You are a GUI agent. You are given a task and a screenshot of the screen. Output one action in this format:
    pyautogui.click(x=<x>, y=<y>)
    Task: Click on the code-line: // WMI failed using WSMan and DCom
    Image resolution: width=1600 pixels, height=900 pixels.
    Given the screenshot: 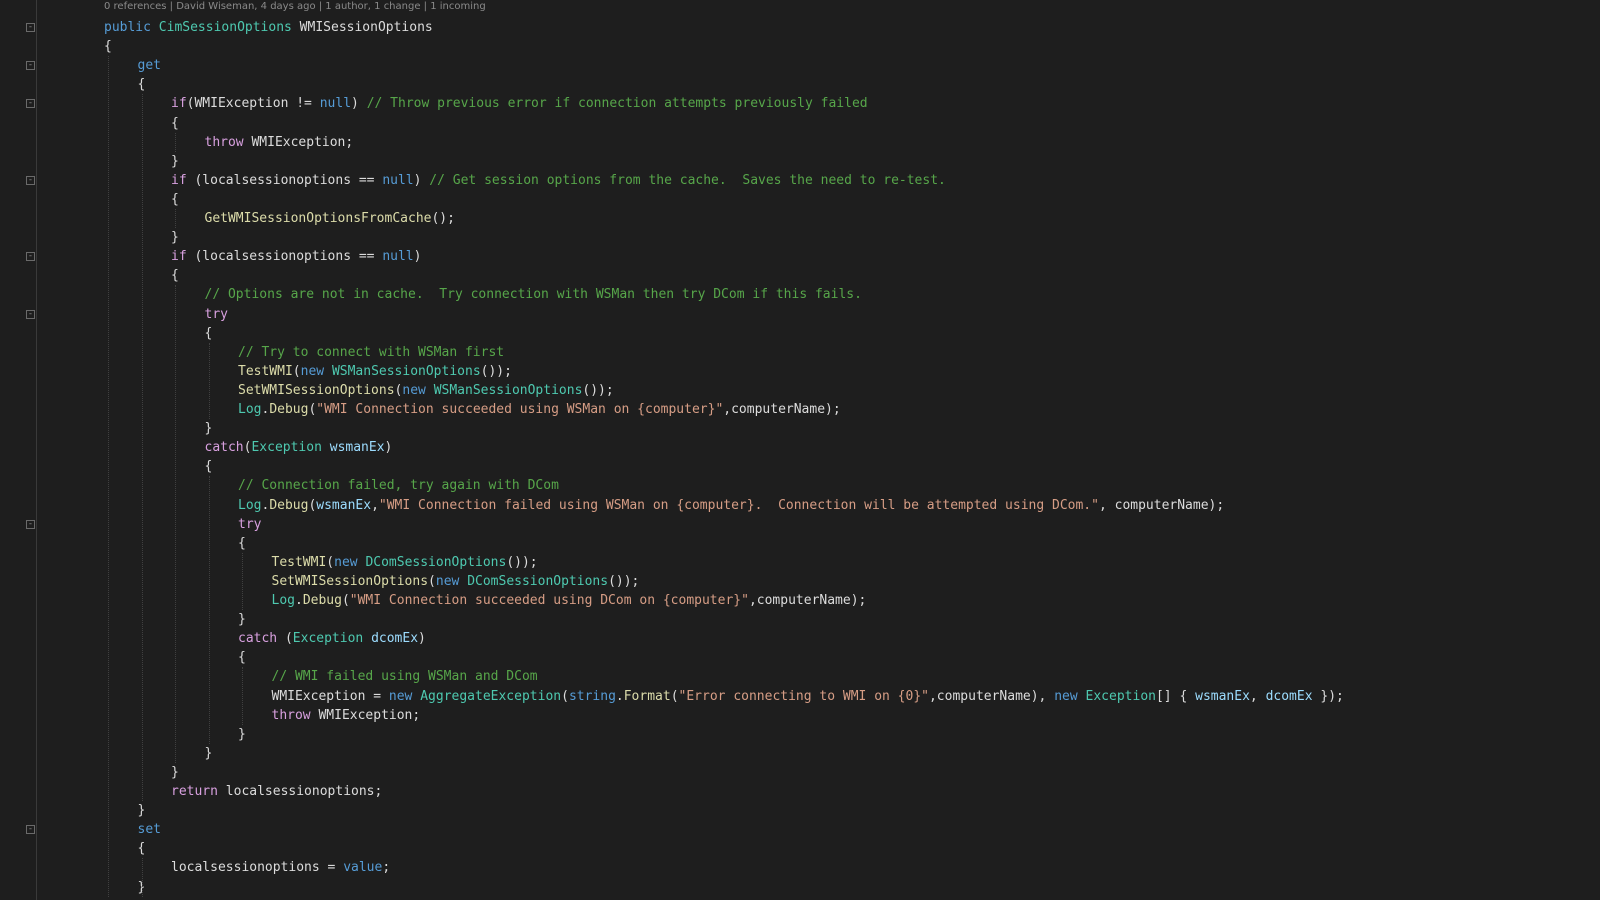 What is the action you would take?
    pyautogui.click(x=405, y=676)
    